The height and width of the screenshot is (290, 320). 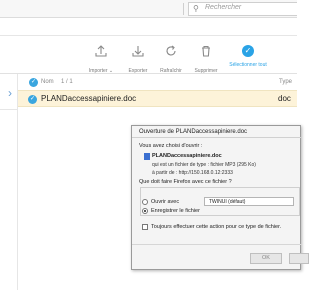 What do you see at coordinates (145, 202) in the screenshot?
I see `open-with-radio` at bounding box center [145, 202].